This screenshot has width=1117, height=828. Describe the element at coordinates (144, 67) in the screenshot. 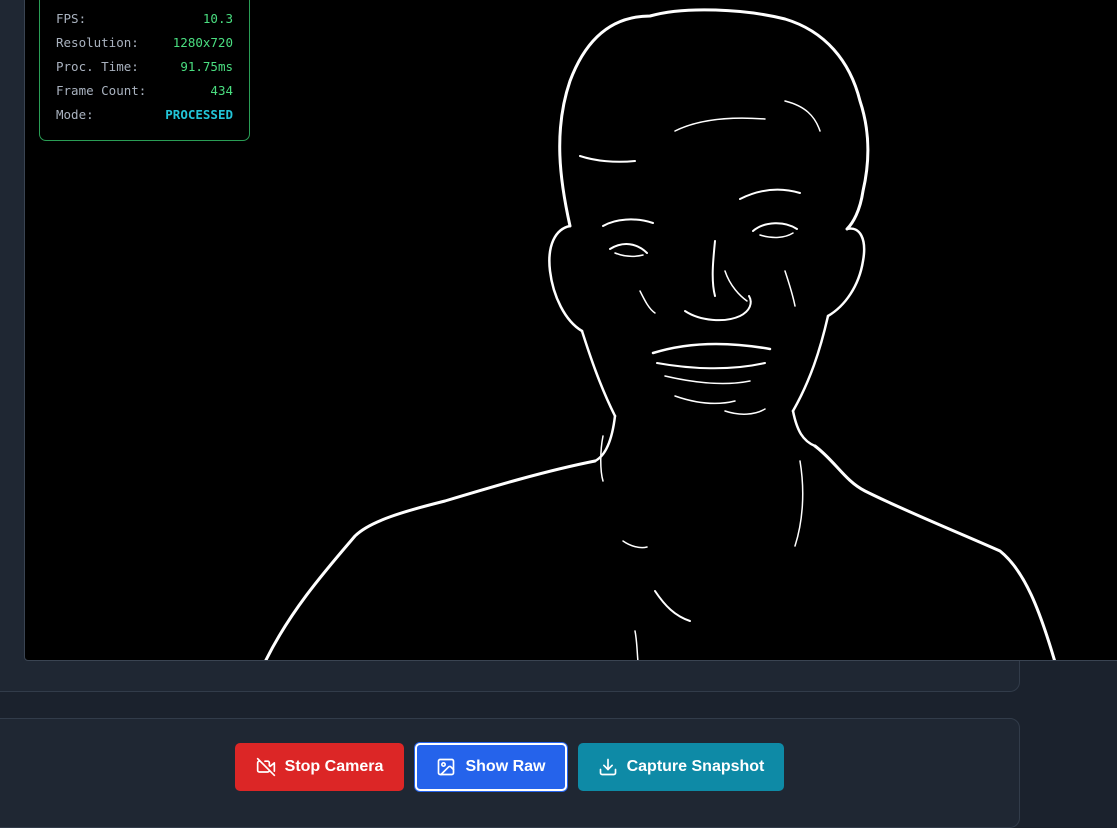

I see `stat-row-proc-time: Proc. Time: 91.75ms` at that location.